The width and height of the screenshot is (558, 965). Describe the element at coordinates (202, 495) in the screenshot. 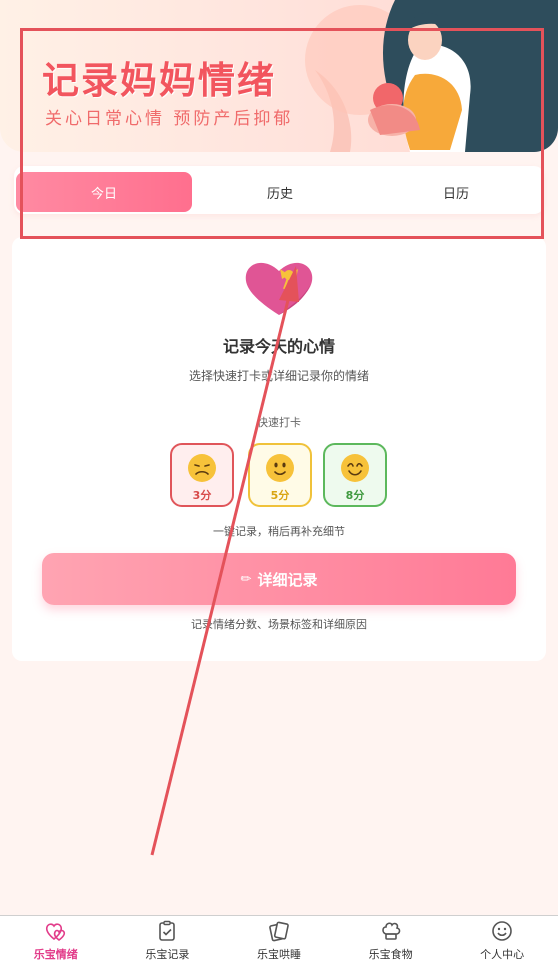

I see `mood-score: 3分` at that location.